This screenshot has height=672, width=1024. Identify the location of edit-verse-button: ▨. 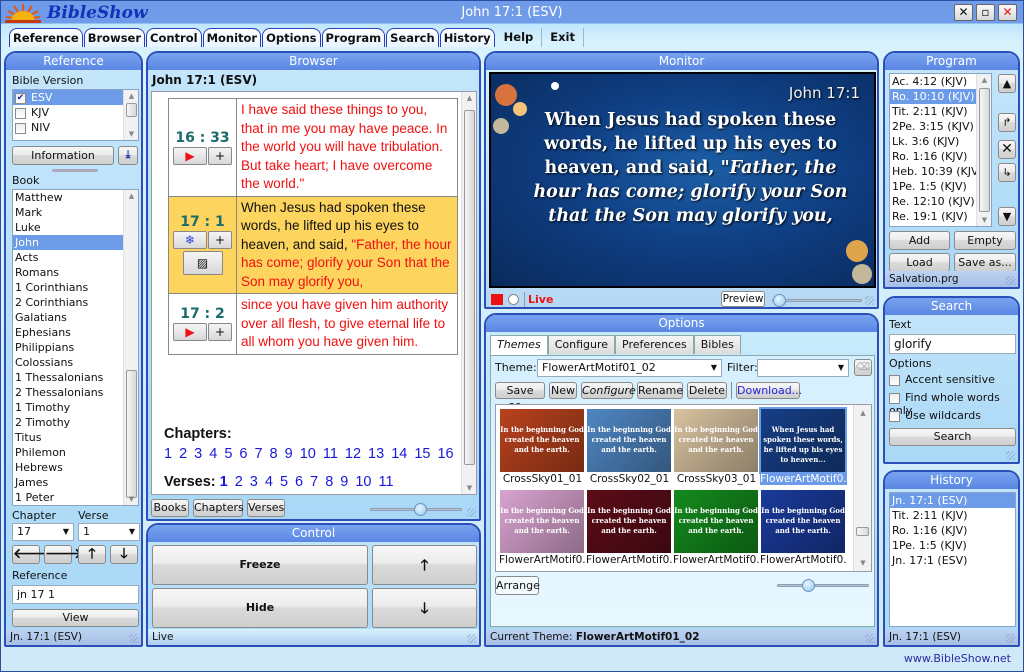
(202, 263).